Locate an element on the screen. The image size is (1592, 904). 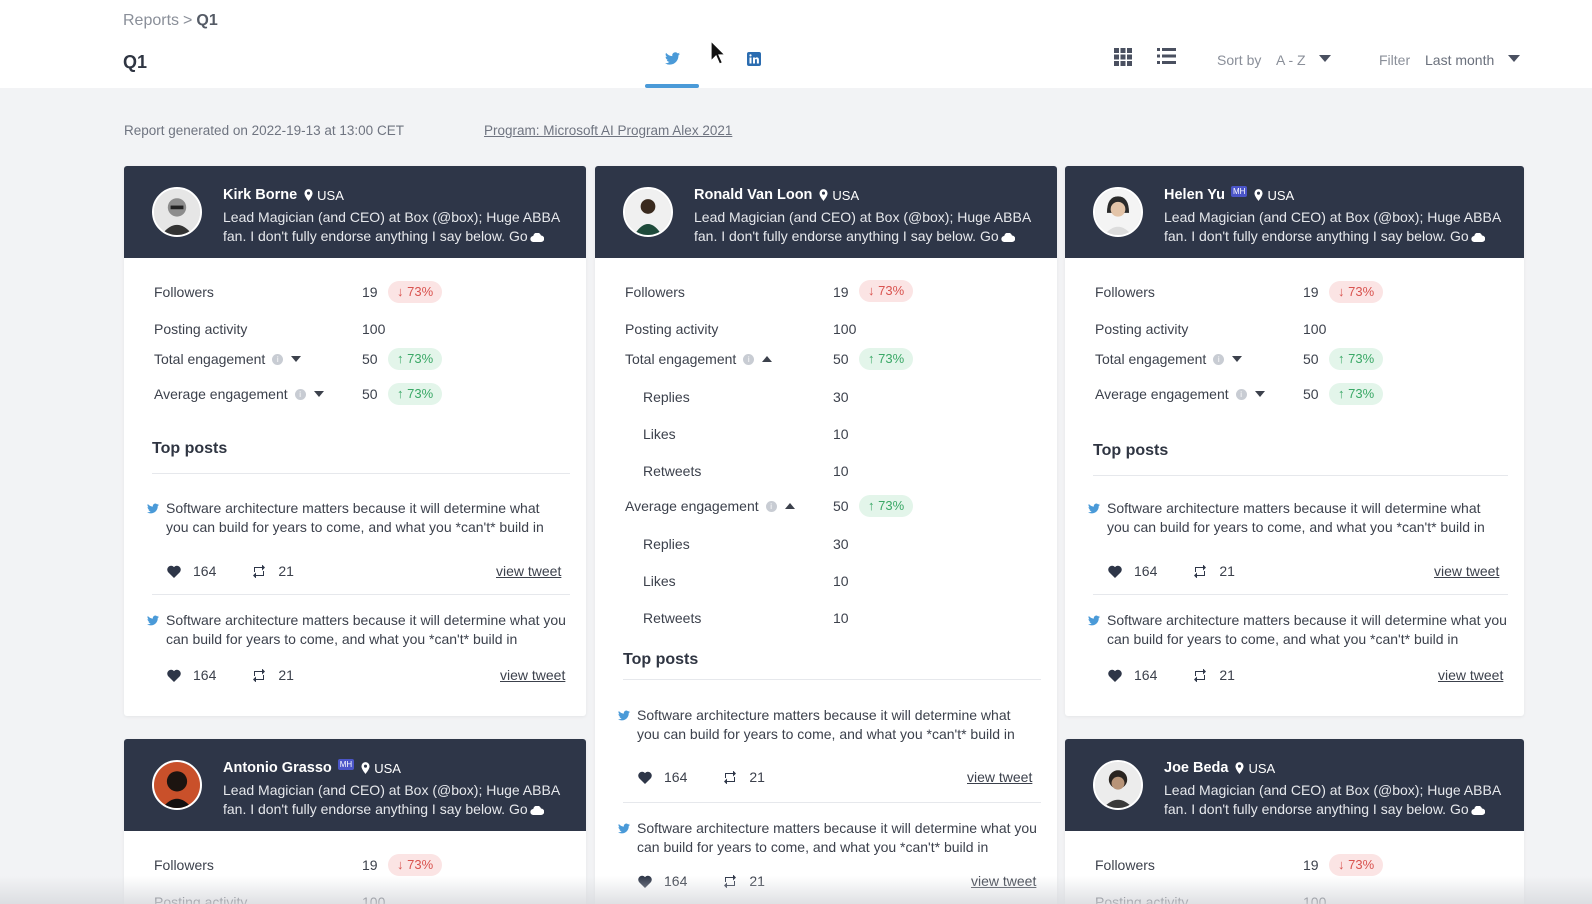
list-icon is located at coordinates (1166, 56).